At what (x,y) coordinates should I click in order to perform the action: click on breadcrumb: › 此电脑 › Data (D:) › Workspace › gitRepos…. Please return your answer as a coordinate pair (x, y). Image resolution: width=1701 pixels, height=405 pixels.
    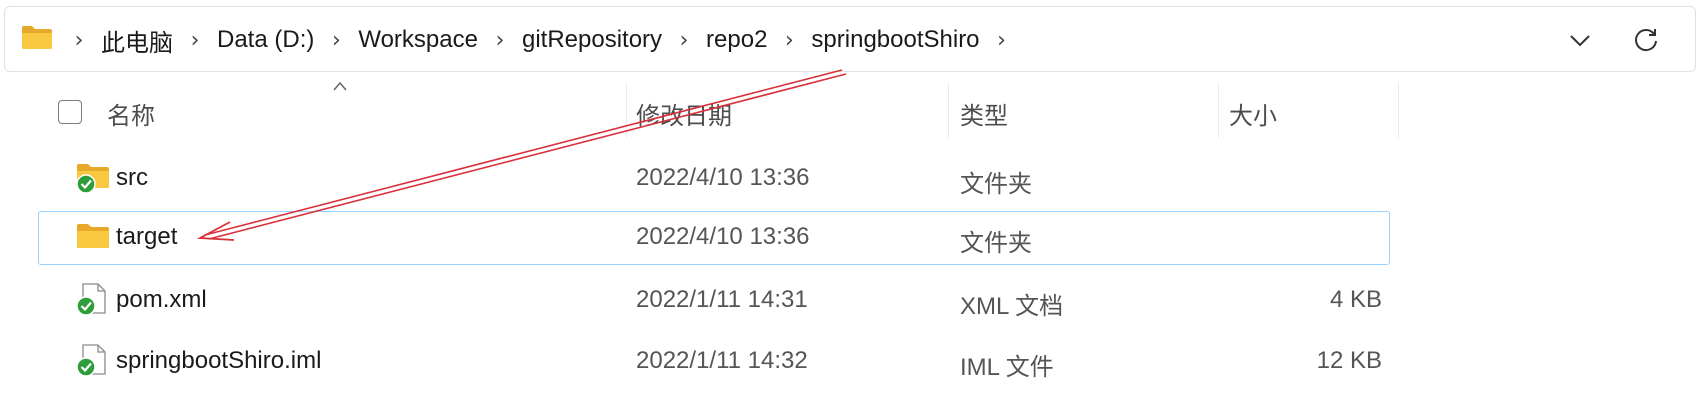
    Looking at the image, I should click on (540, 40).